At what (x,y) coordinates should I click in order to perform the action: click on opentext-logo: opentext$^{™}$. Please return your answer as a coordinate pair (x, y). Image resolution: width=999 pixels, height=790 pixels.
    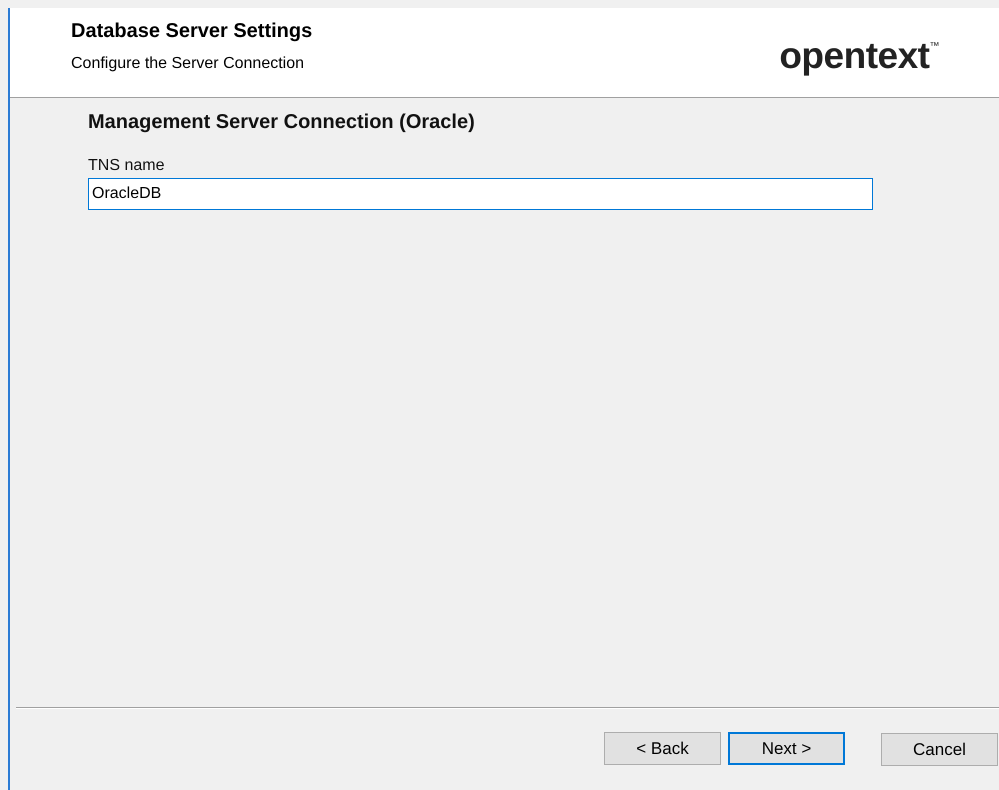
    Looking at the image, I should click on (859, 56).